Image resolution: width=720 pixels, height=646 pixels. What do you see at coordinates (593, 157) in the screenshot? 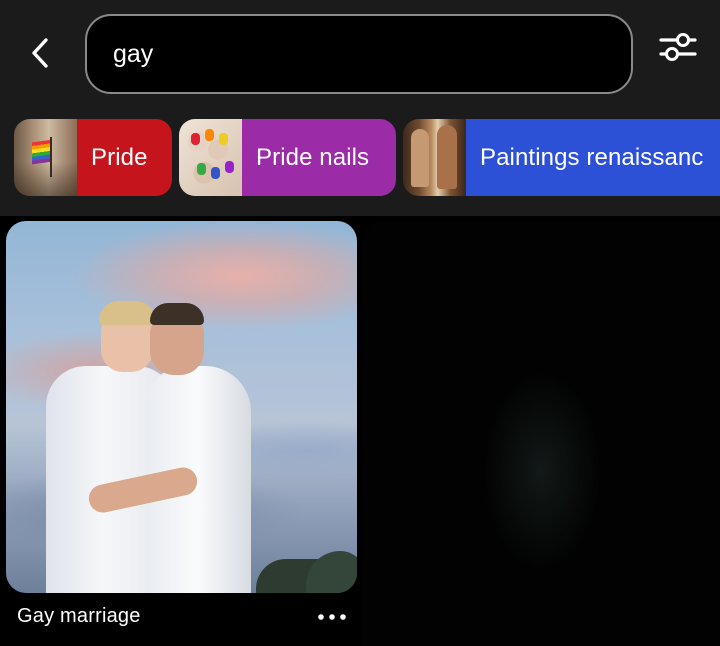
I see `chip-label: Paintings renaissanc` at bounding box center [593, 157].